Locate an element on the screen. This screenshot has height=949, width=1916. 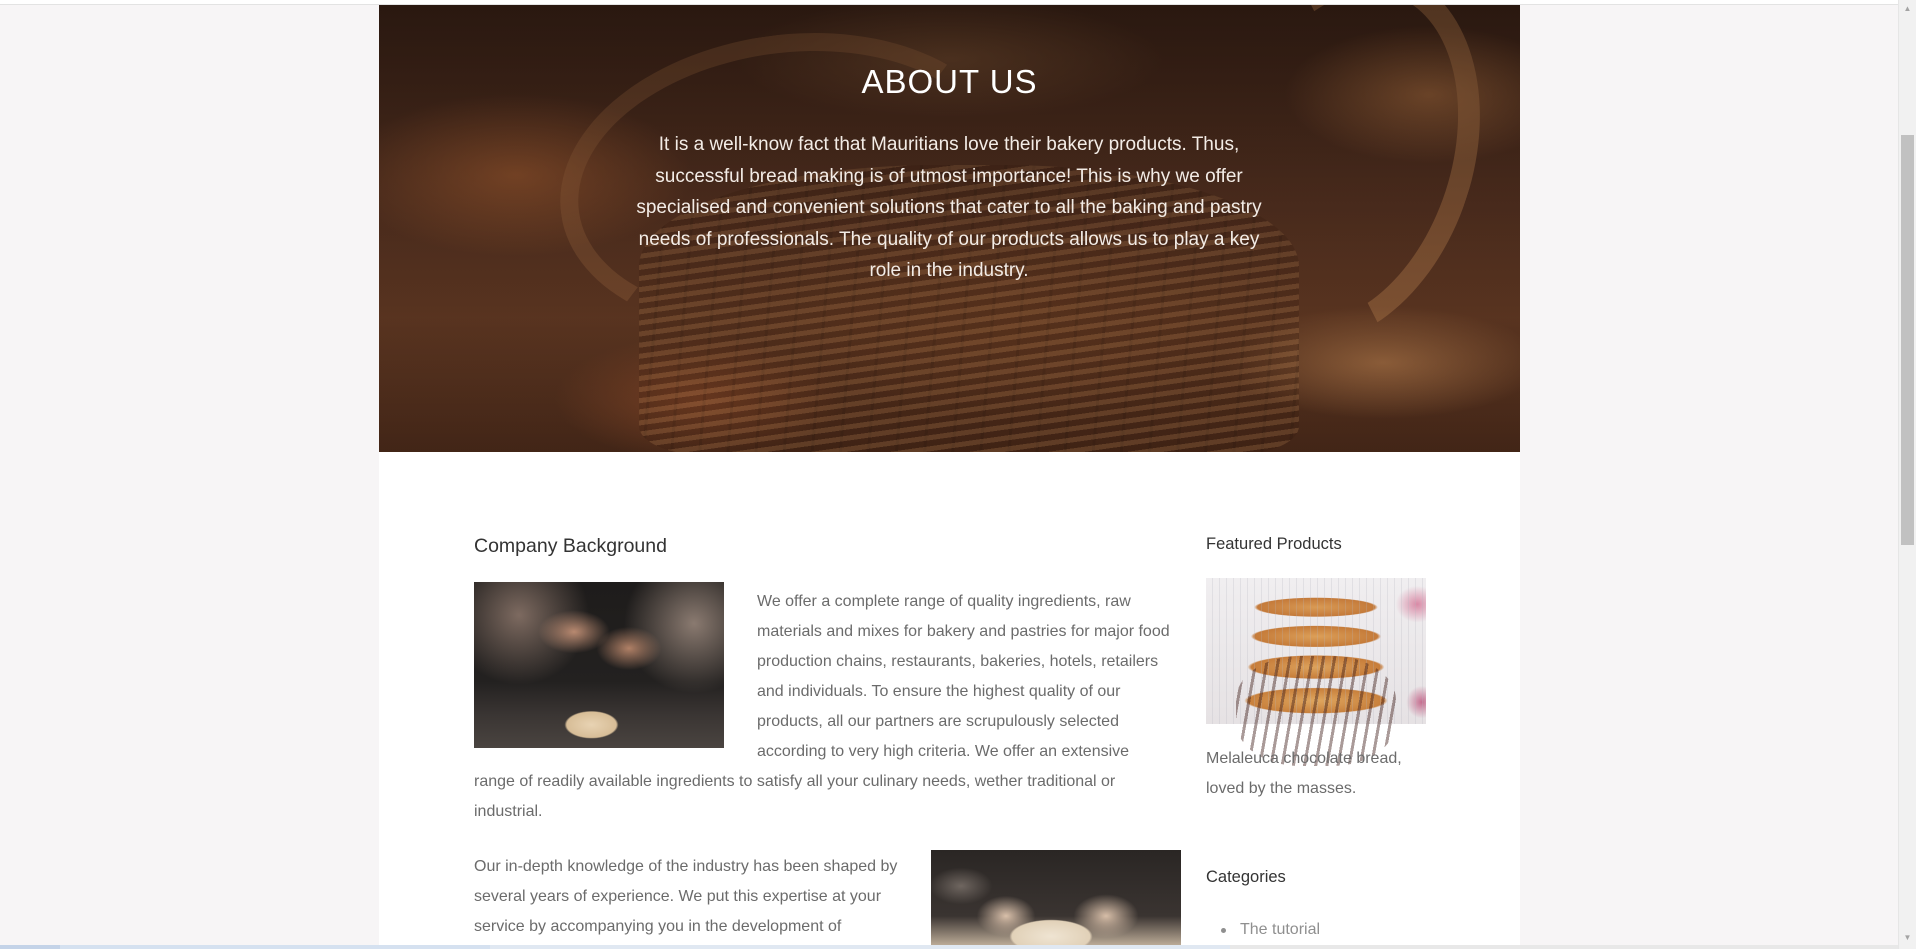
baker-sprinkling-flour-image is located at coordinates (599, 665).